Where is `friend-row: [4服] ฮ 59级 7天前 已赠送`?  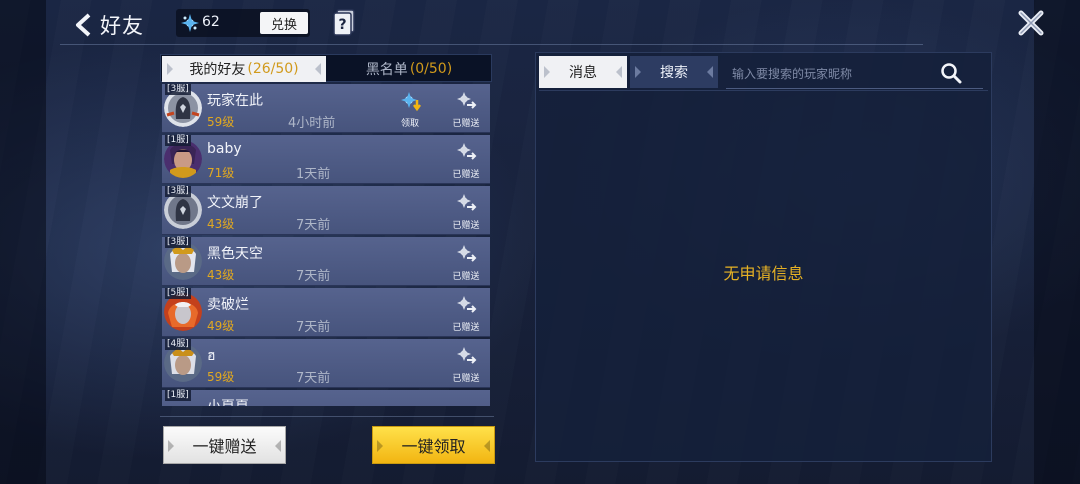
friend-row: [4服] ฮ 59级 7天前 已赠送 is located at coordinates (326, 363).